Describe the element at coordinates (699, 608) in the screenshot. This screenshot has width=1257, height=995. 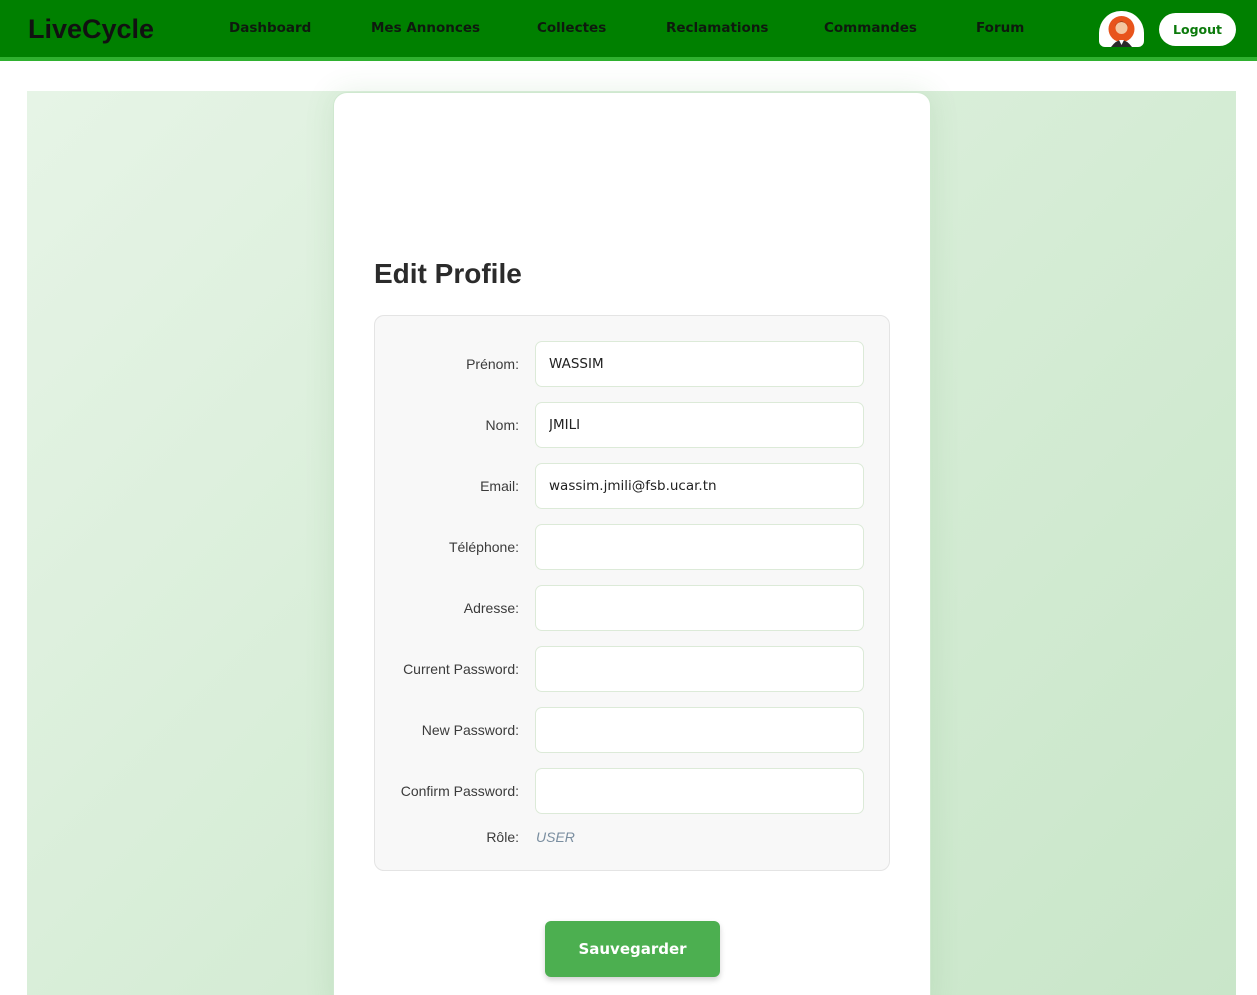
I see `adresse-input` at that location.